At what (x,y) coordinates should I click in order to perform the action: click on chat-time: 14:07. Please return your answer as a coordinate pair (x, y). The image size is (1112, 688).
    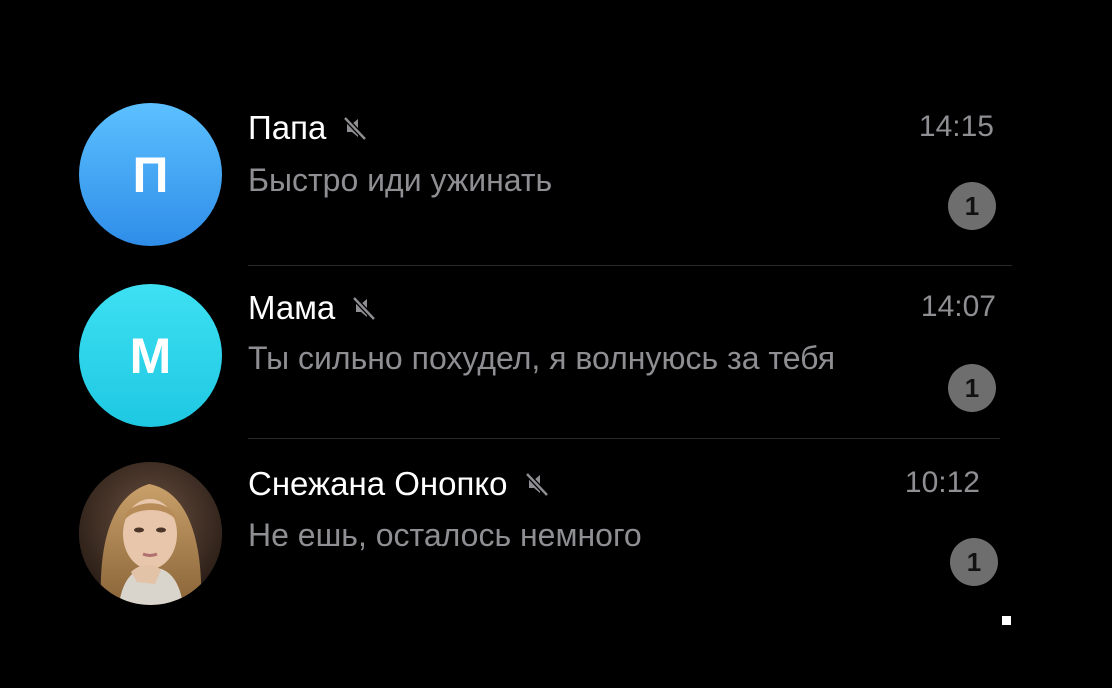
    Looking at the image, I should click on (958, 306).